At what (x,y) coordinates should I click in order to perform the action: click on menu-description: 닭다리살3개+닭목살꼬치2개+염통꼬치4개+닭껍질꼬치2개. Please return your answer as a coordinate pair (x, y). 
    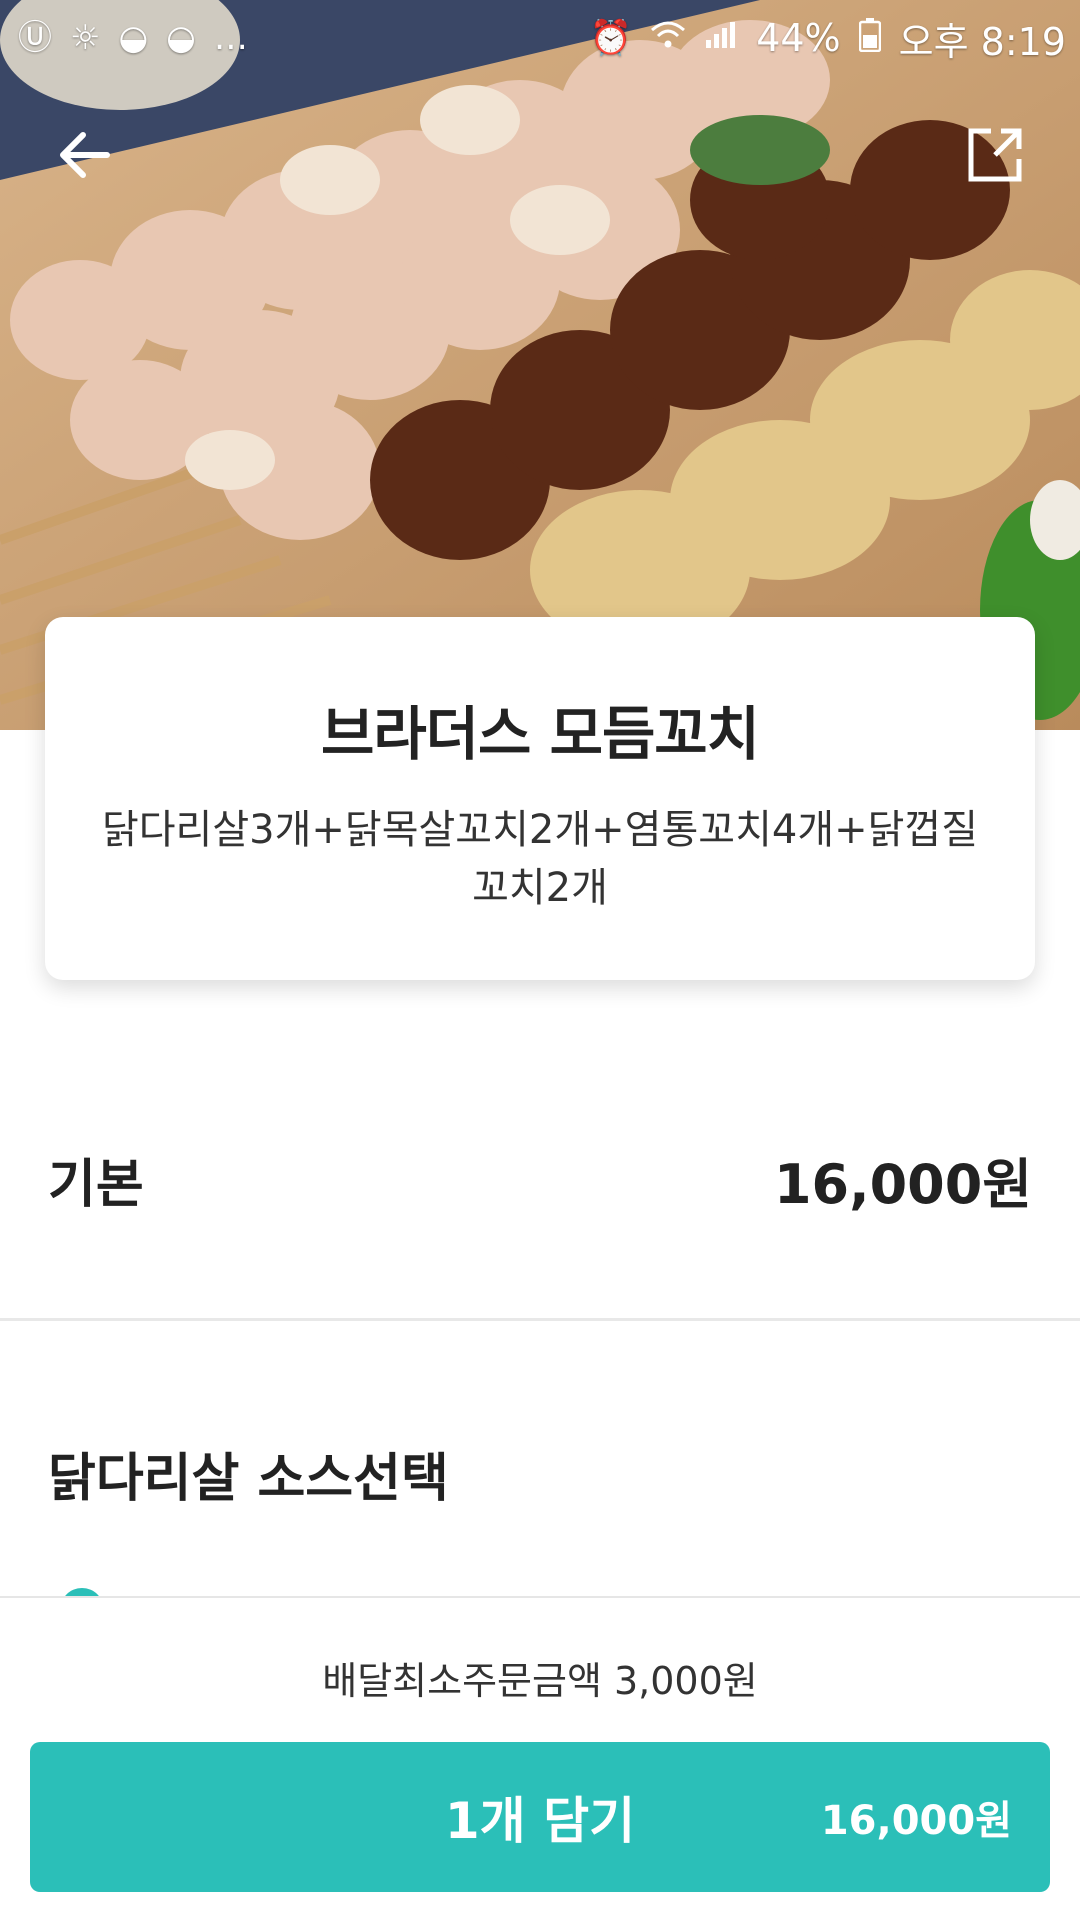
    Looking at the image, I should click on (540, 859).